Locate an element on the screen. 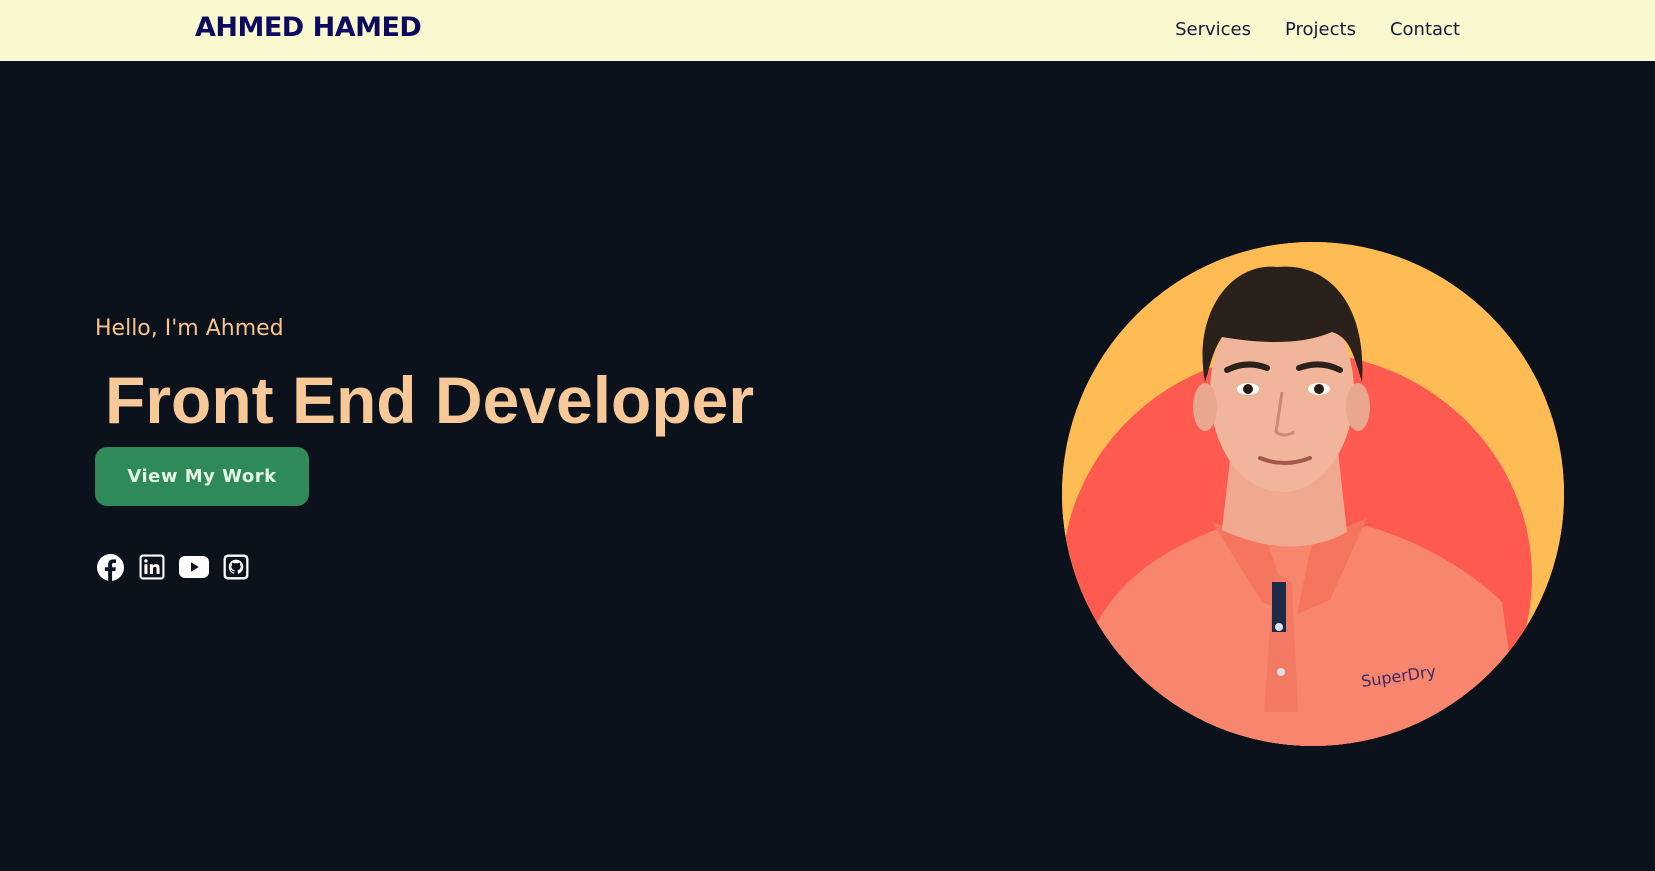  social-links is located at coordinates (173, 567).